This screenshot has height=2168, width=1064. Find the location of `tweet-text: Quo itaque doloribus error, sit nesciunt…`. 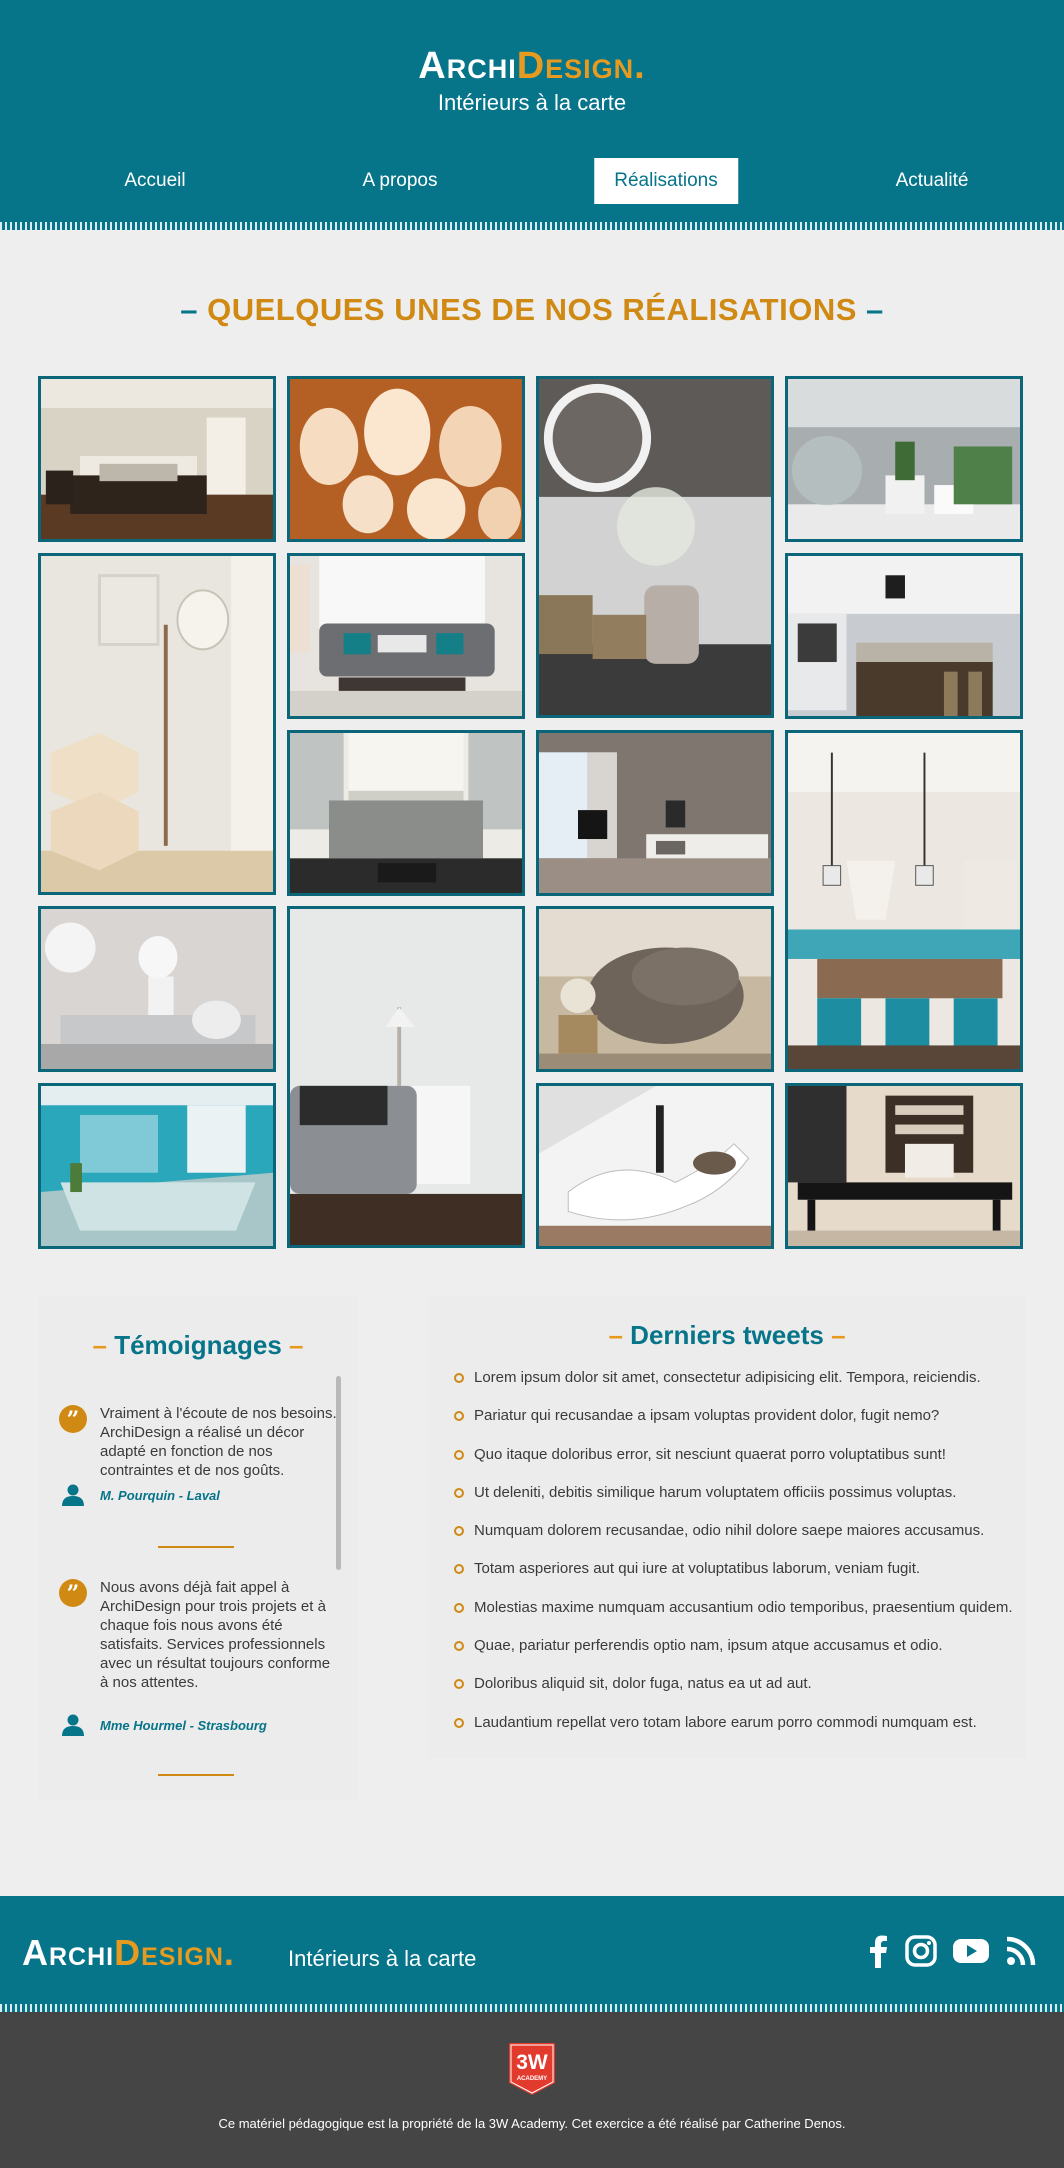

tweet-text: Quo itaque doloribus error, sit nesciunt… is located at coordinates (710, 1454).